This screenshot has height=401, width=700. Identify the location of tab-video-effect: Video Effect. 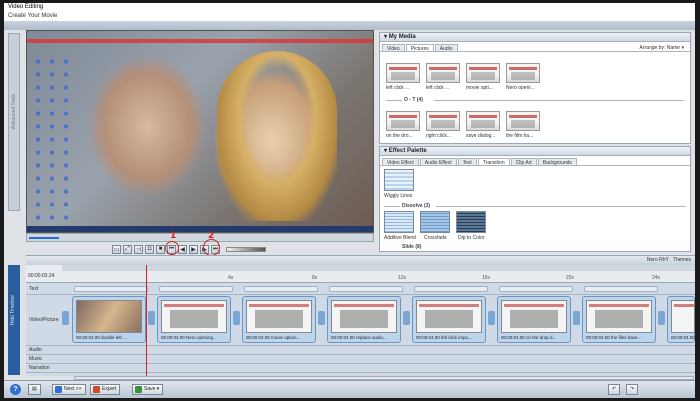
(400, 162).